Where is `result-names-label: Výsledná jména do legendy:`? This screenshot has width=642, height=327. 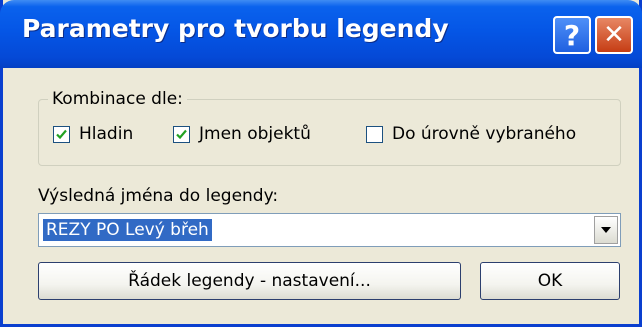
result-names-label: Výsledná jména do legendy: is located at coordinates (158, 196).